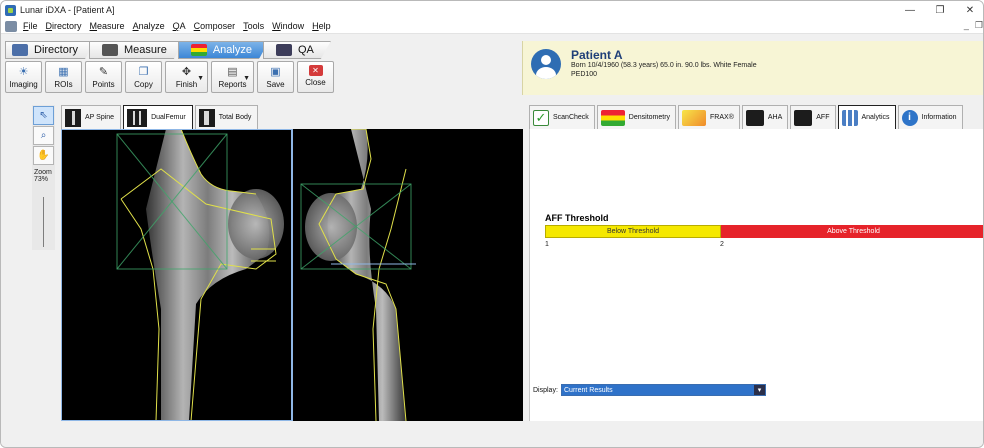 Image resolution: width=984 pixels, height=448 pixels. Describe the element at coordinates (939, 117) in the screenshot. I see `tab-information-label: Information` at that location.